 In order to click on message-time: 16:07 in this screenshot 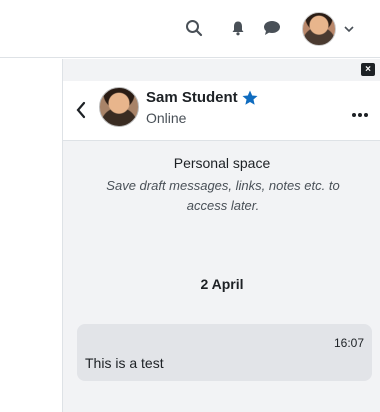, I will do `click(348, 343)`.